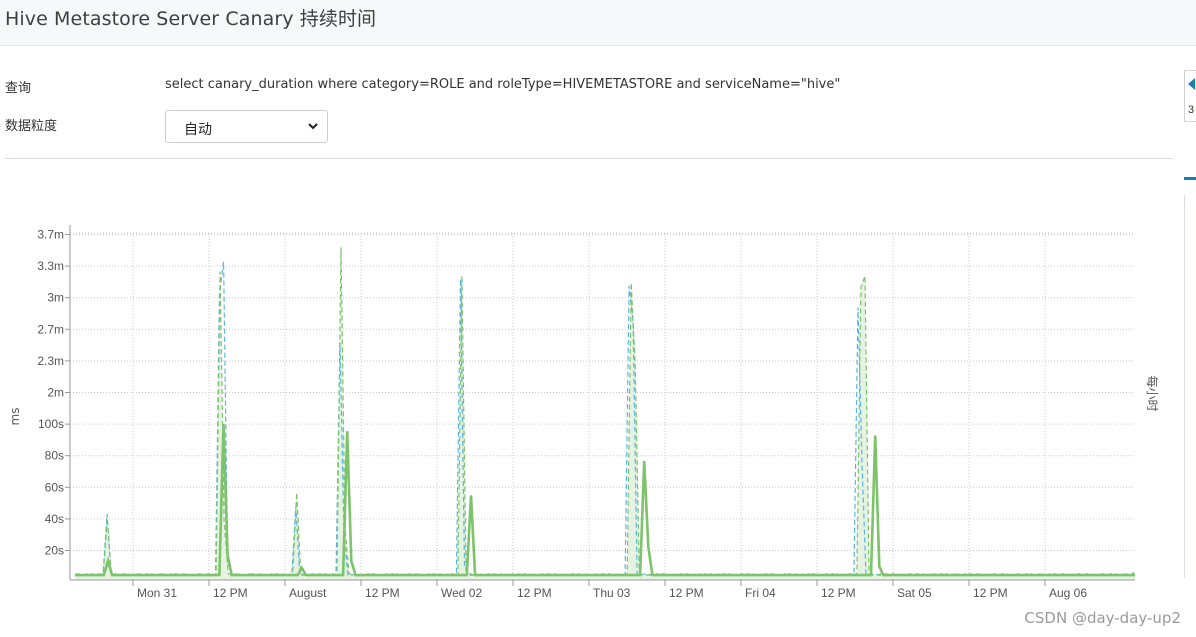 This screenshot has width=1196, height=637. Describe the element at coordinates (54, 551) in the screenshot. I see `y-tick-label: 20s` at that location.